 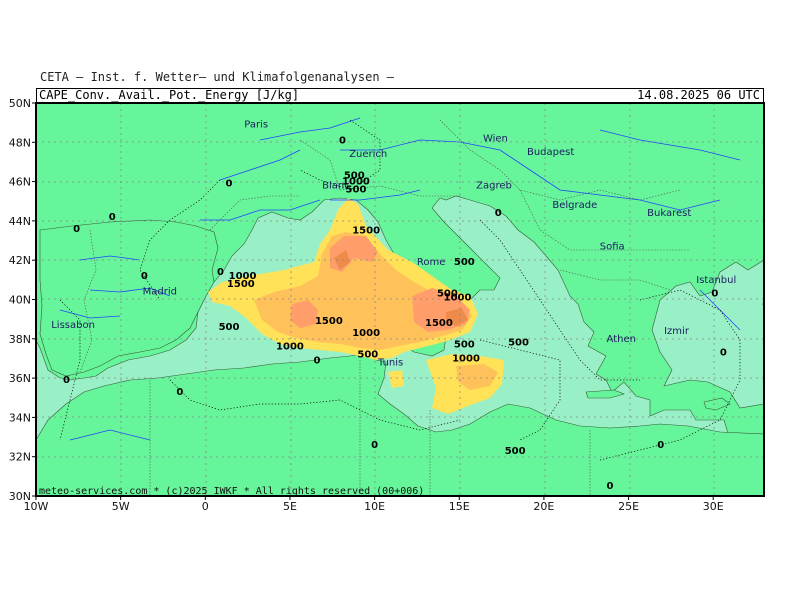 What do you see at coordinates (628, 506) in the screenshot?
I see `lon-tick-label: 25E` at bounding box center [628, 506].